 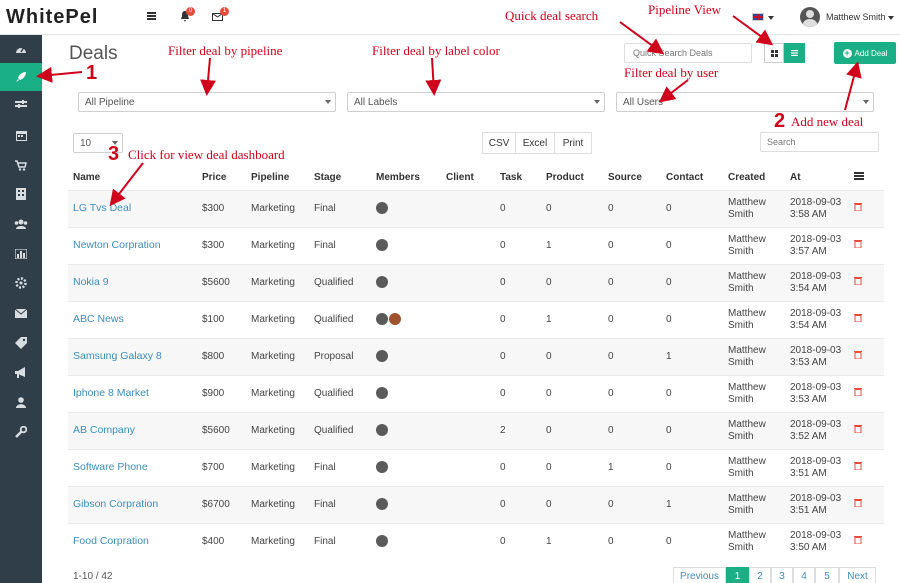 I want to click on deal-stage: Final, so click(x=340, y=245).